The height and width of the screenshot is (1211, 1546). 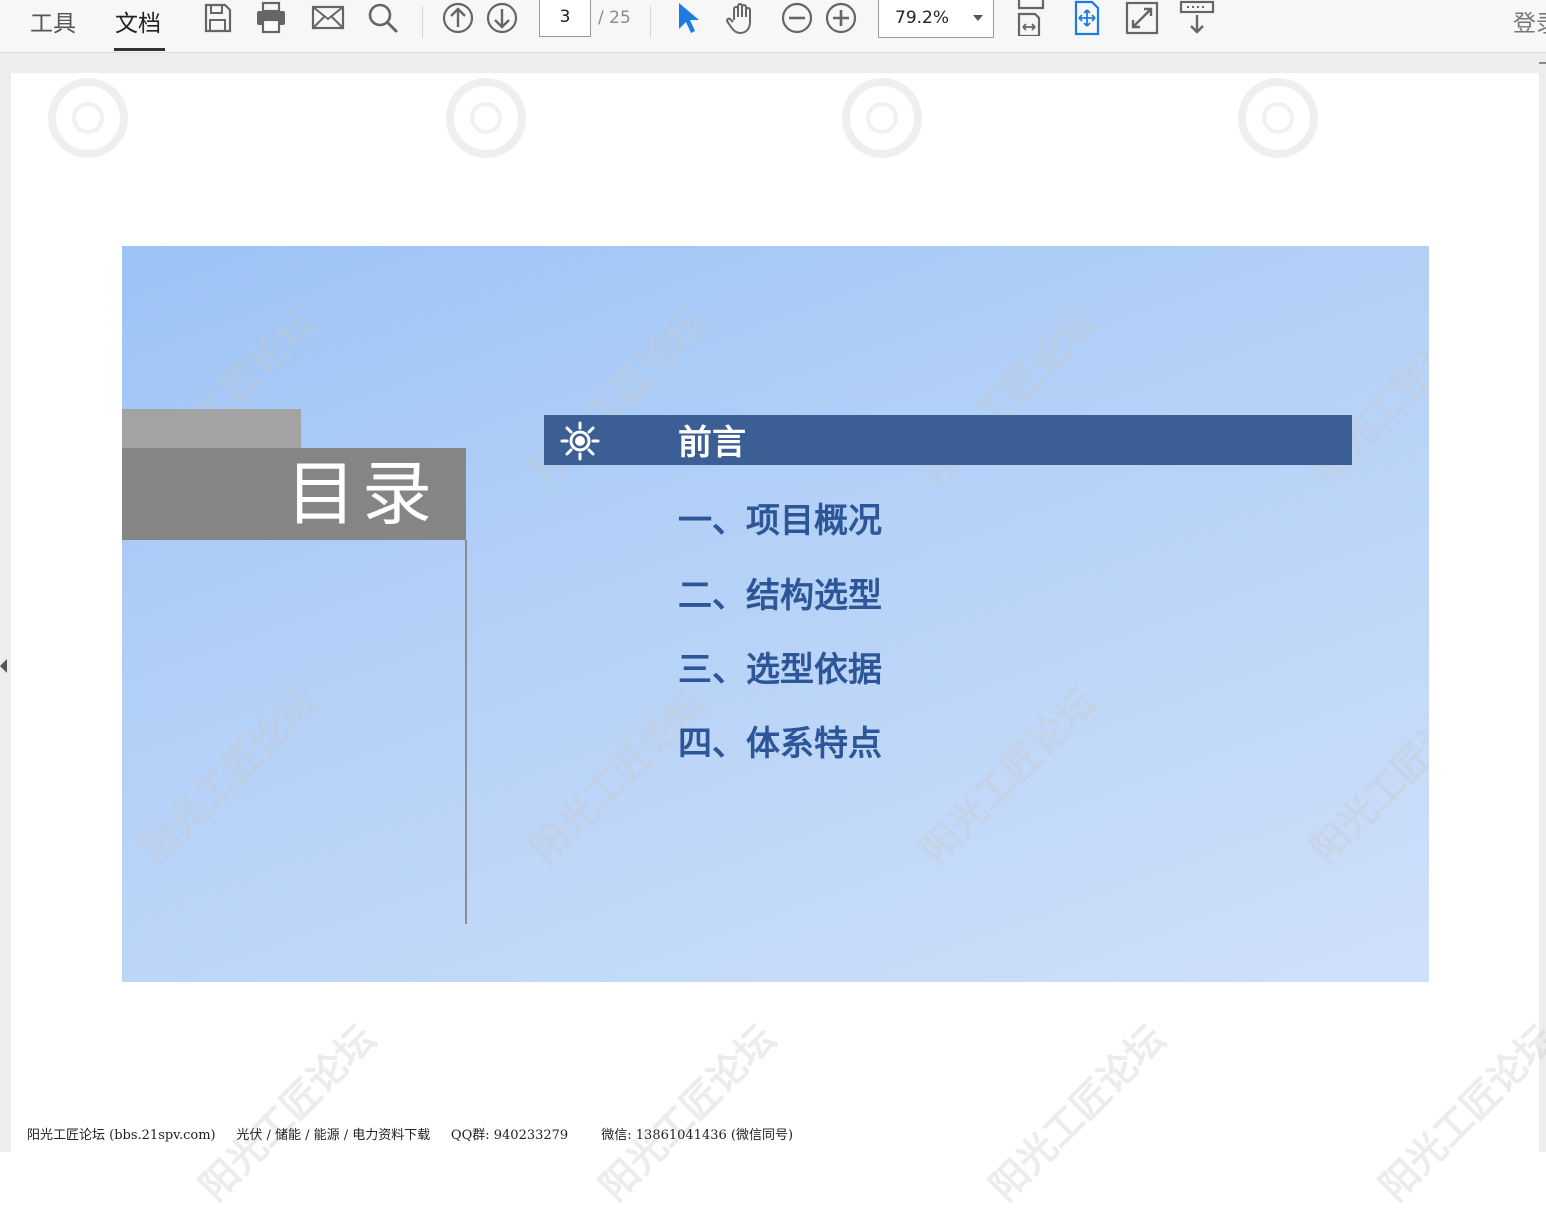 I want to click on zoom-level-select: 79.2%, so click(x=936, y=19).